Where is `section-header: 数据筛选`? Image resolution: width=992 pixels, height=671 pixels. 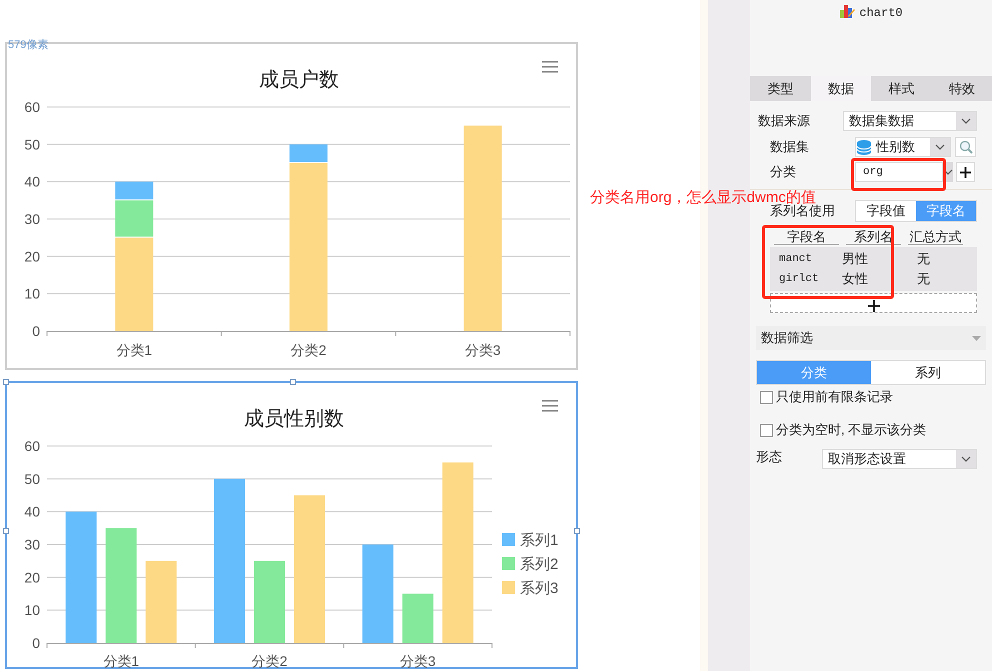 section-header: 数据筛选 is located at coordinates (871, 338).